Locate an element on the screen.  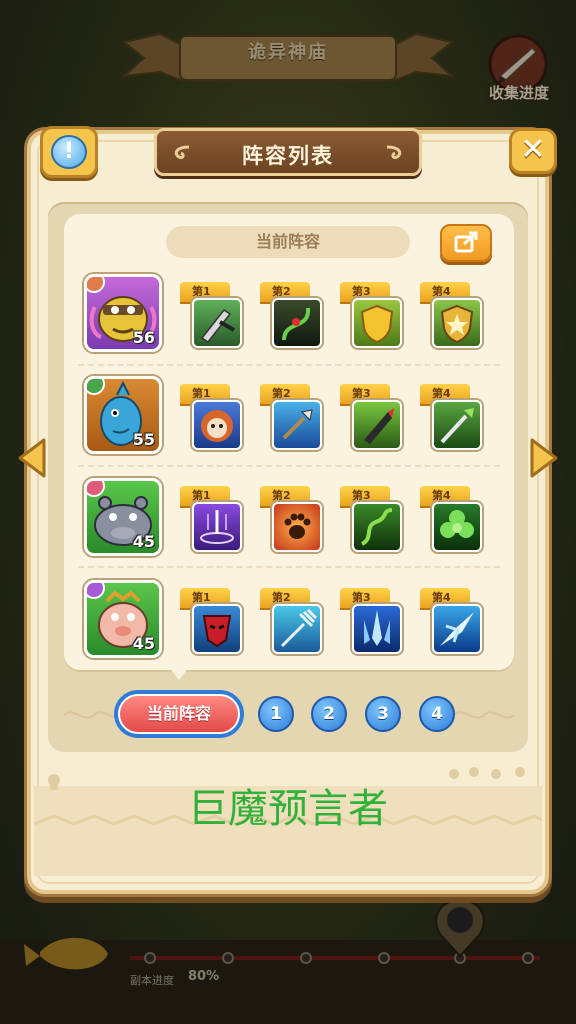
purple-rune-skill-icon is located at coordinates (217, 527).